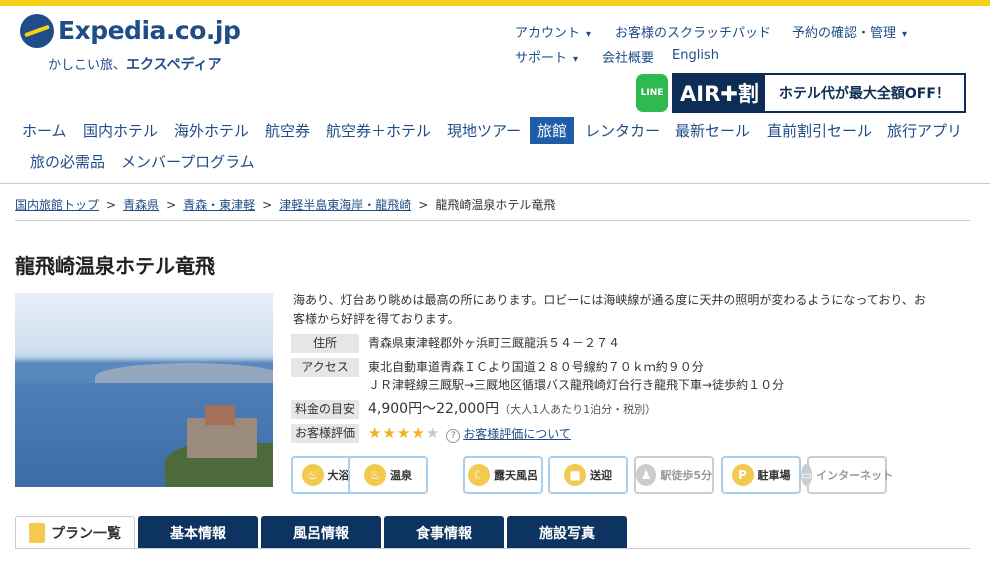  What do you see at coordinates (375, 475) in the screenshot?
I see `hot-spring-icon: ♨` at bounding box center [375, 475].